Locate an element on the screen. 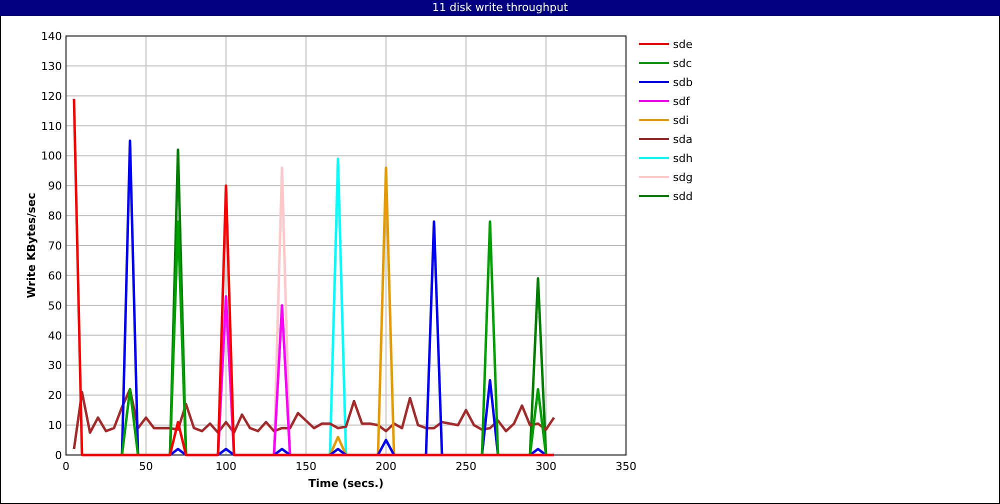 This screenshot has width=1000, height=504. legend-label: sdi is located at coordinates (681, 120).